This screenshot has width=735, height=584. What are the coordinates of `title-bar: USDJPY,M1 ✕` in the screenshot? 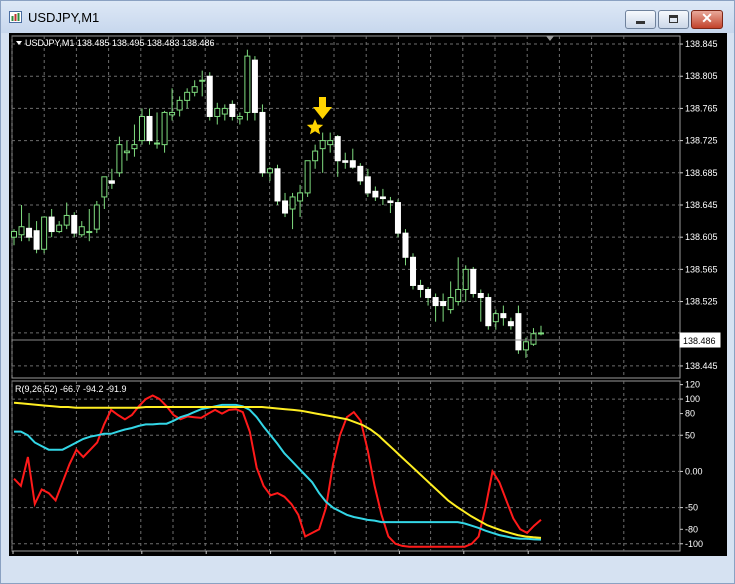 It's located at (367, 17).